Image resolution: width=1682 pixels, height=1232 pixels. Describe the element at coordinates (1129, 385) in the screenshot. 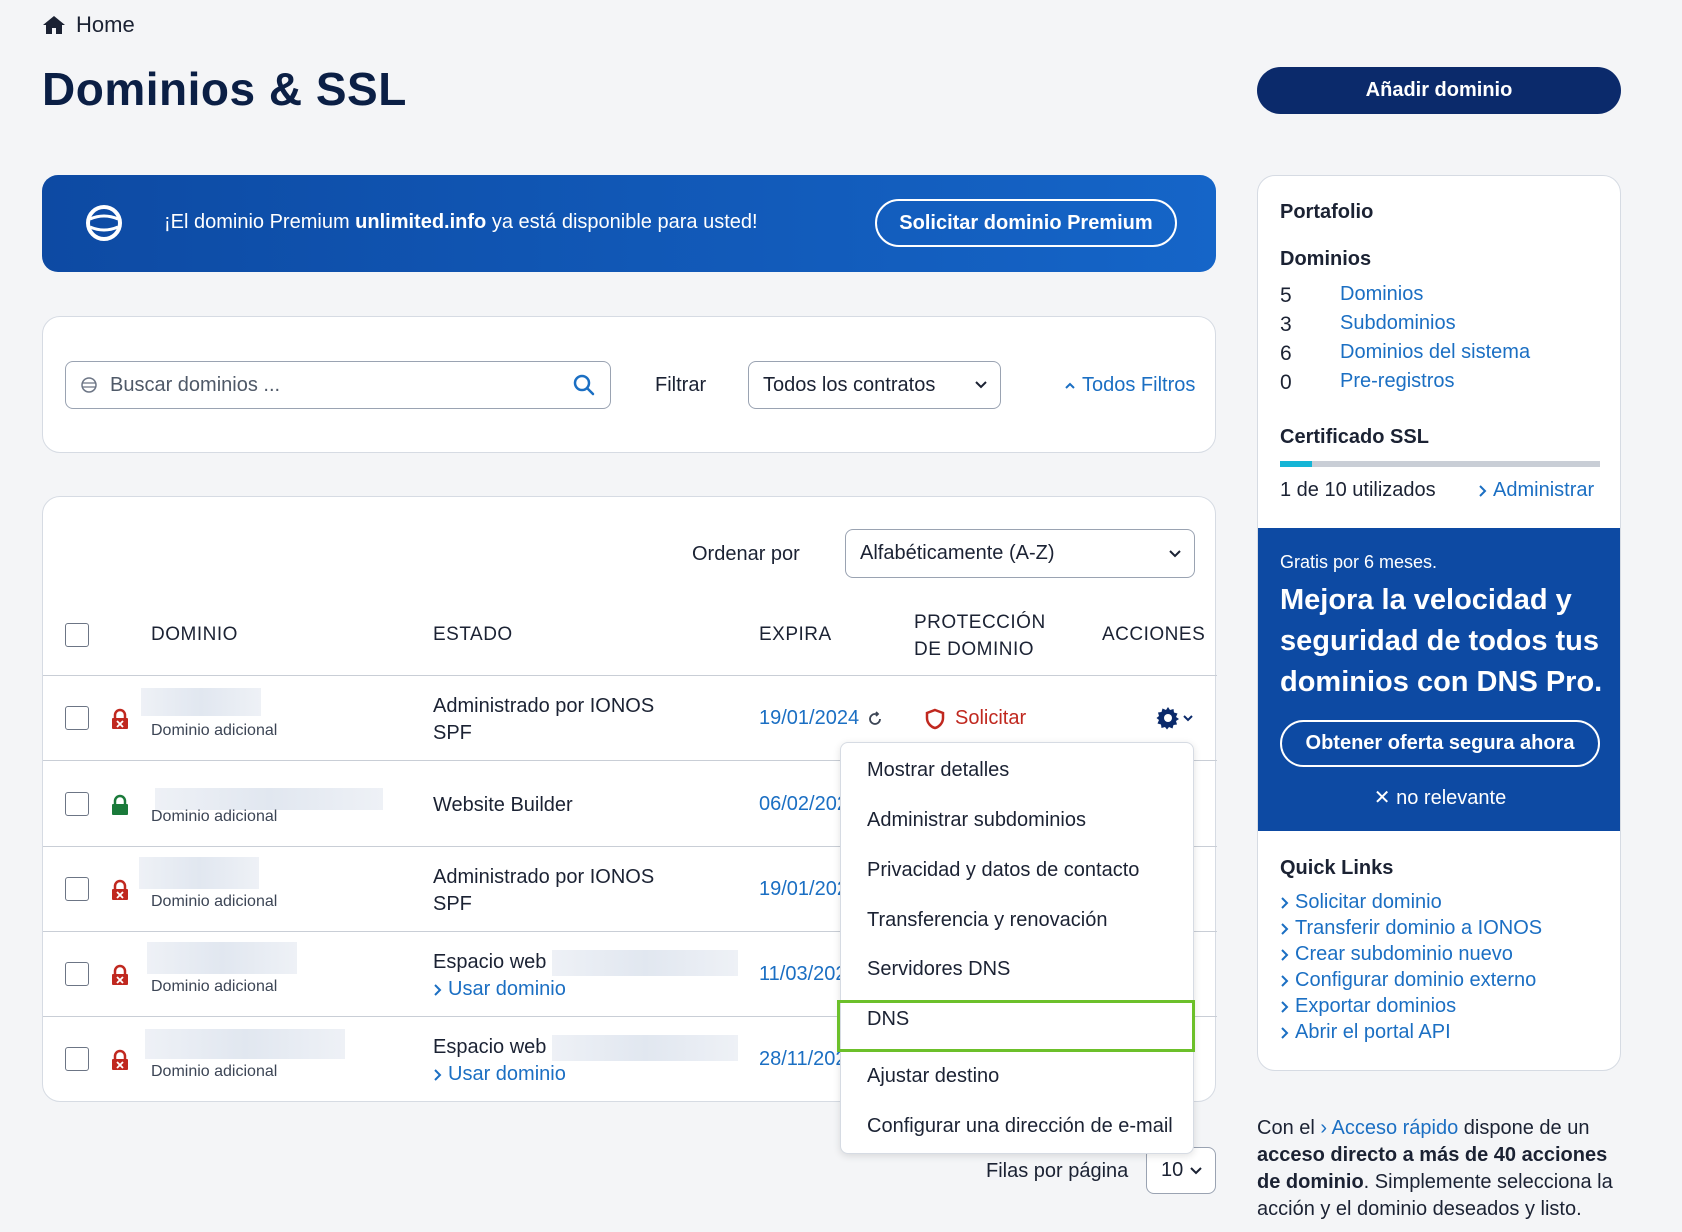

I see `all-filters-toggle: Todos Filtros` at that location.